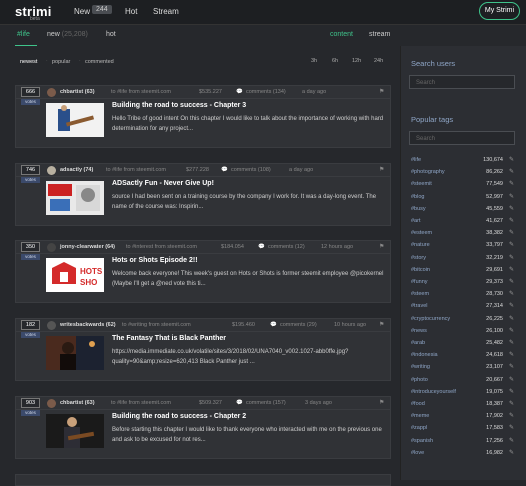 The image size is (526, 486). Describe the element at coordinates (419, 331) in the screenshot. I see `tag-name: #news` at that location.